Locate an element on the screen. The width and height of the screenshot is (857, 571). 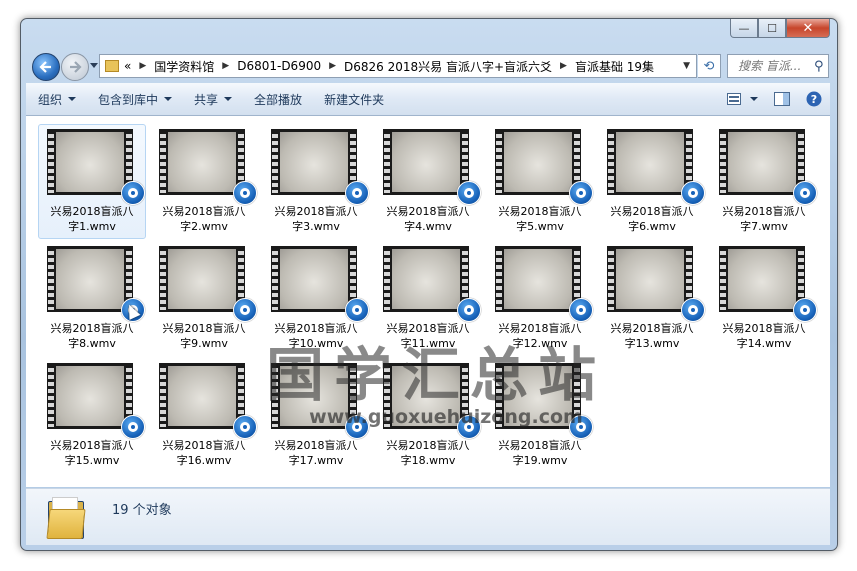
file-item: 兴易2018盲派八 字3.wmv is located at coordinates (316, 181).